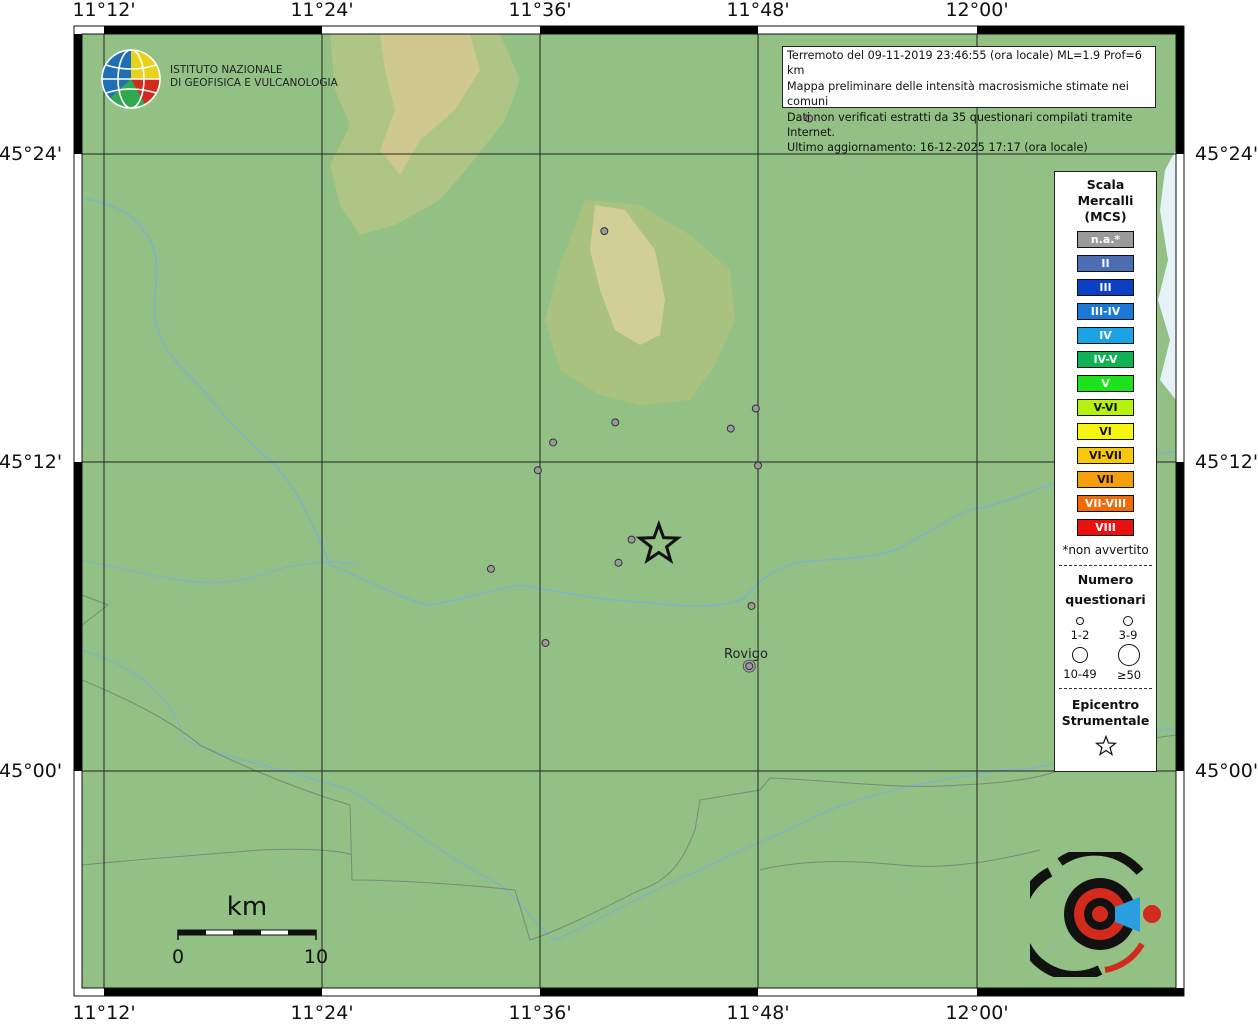 The height and width of the screenshot is (1024, 1258). What do you see at coordinates (1080, 674) in the screenshot?
I see `size-label-3: 10-49` at bounding box center [1080, 674].